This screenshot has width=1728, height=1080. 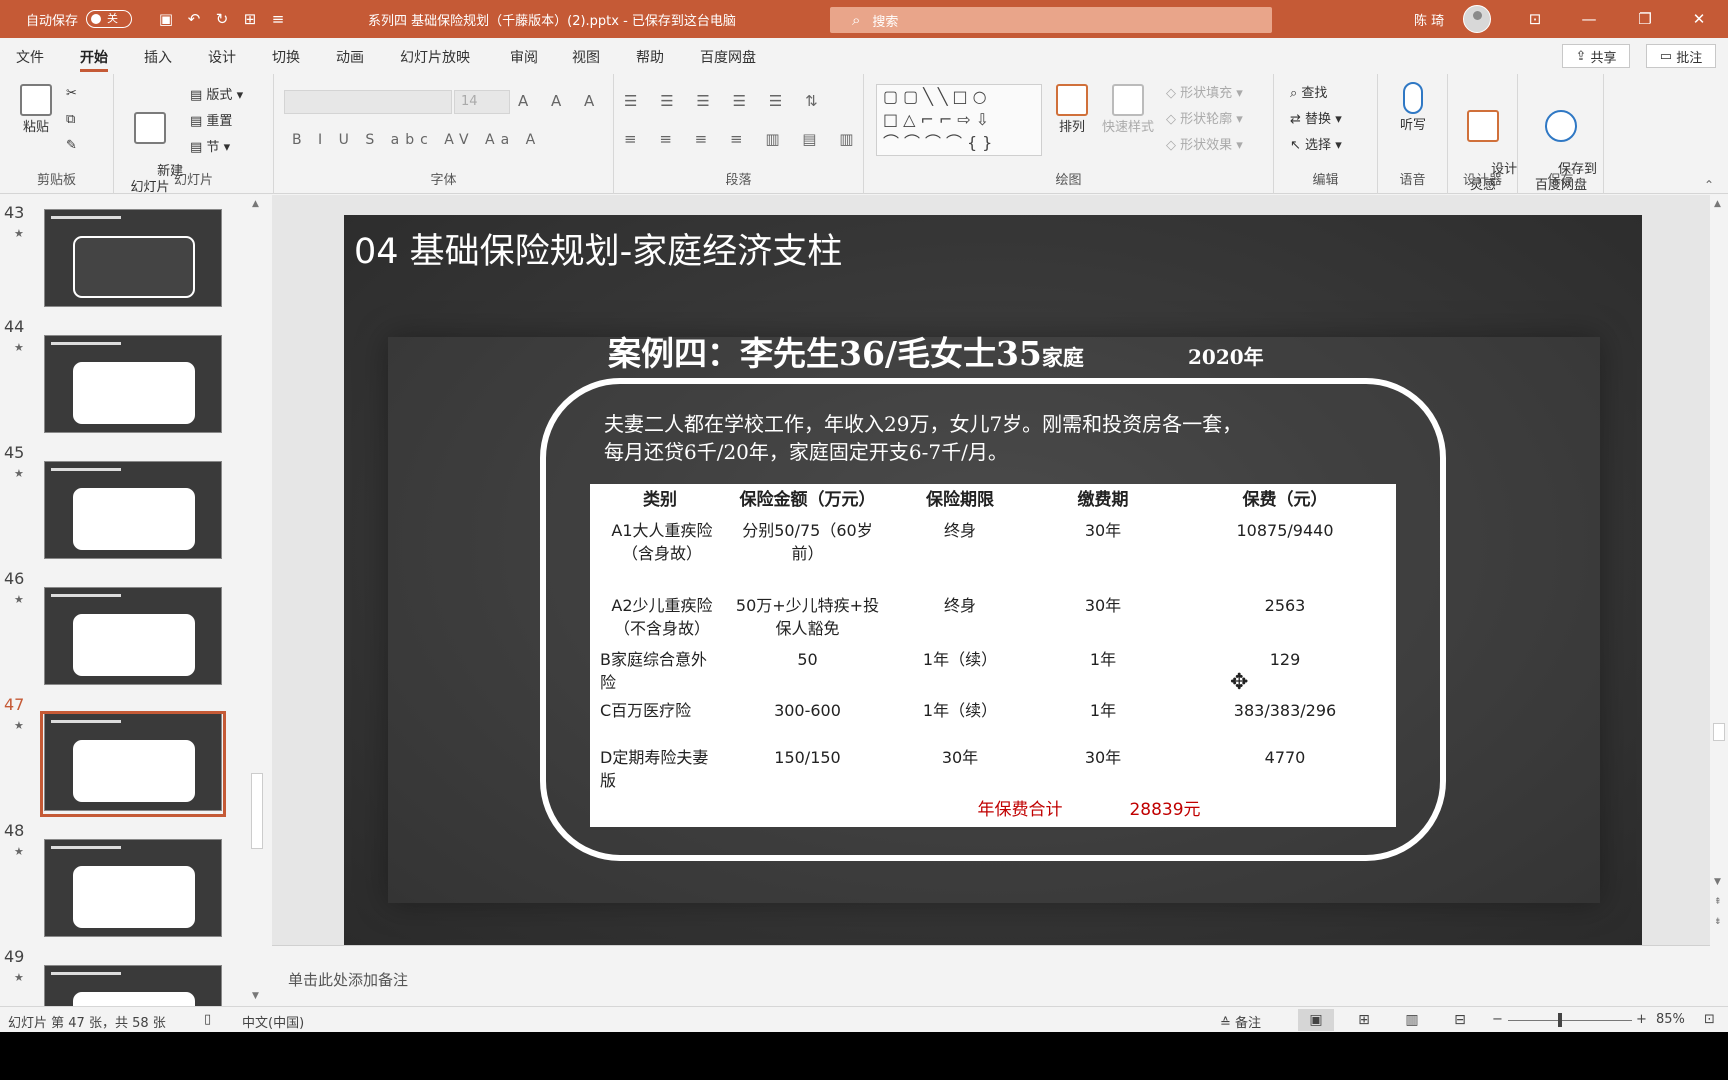 What do you see at coordinates (1364, 1020) in the screenshot?
I see `slide-sorter-icon: ⊞` at bounding box center [1364, 1020].